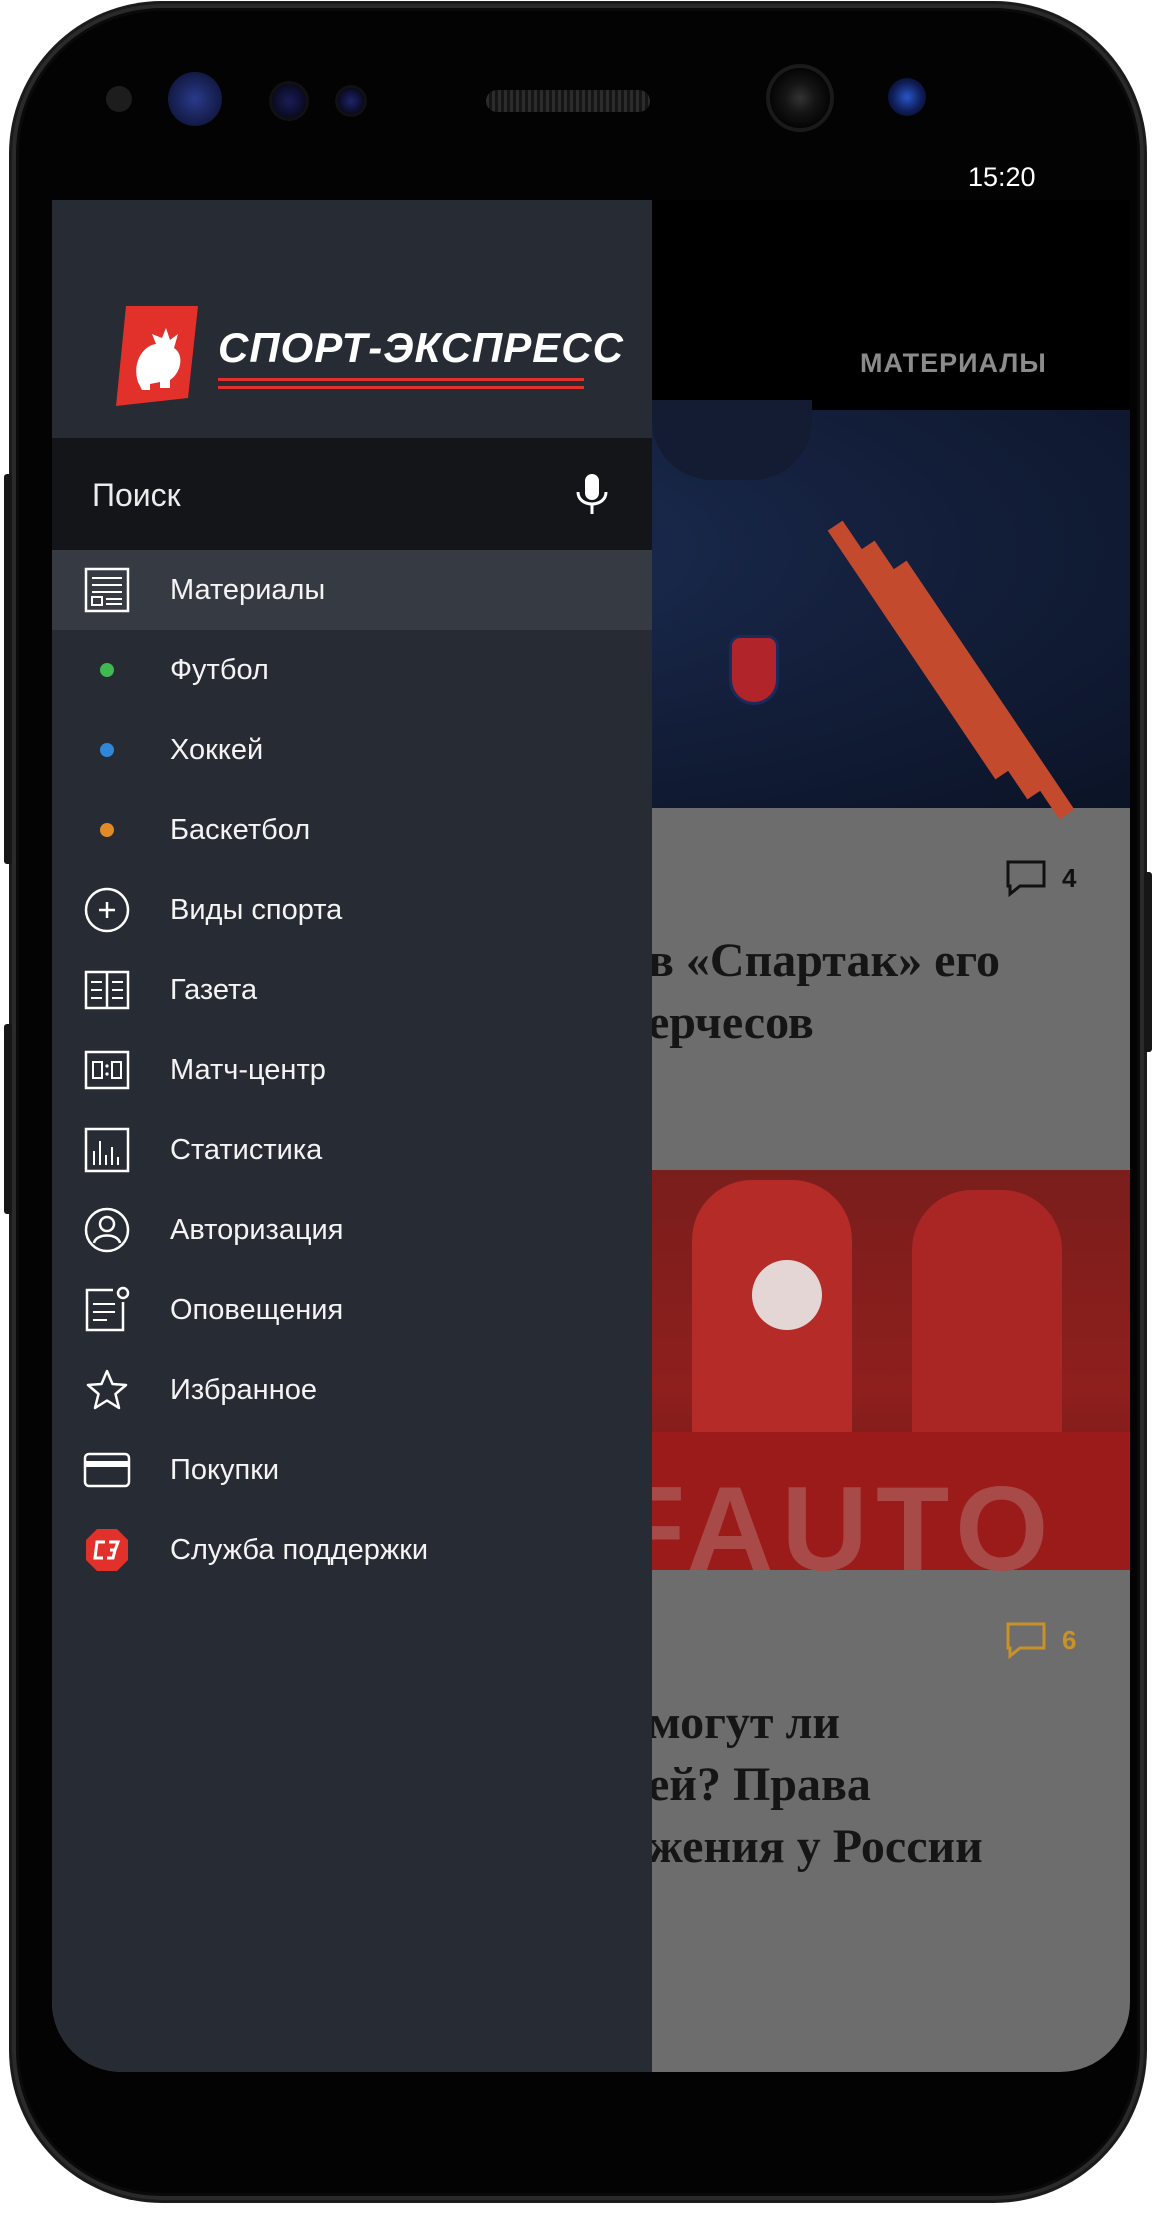 The height and width of the screenshot is (2216, 1158). I want to click on iris-scanner, so click(195, 99).